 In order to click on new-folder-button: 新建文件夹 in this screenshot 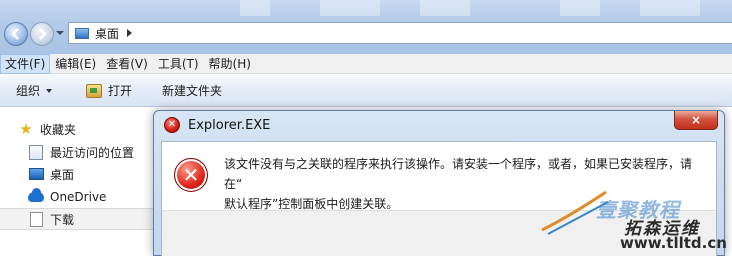, I will do `click(192, 91)`.